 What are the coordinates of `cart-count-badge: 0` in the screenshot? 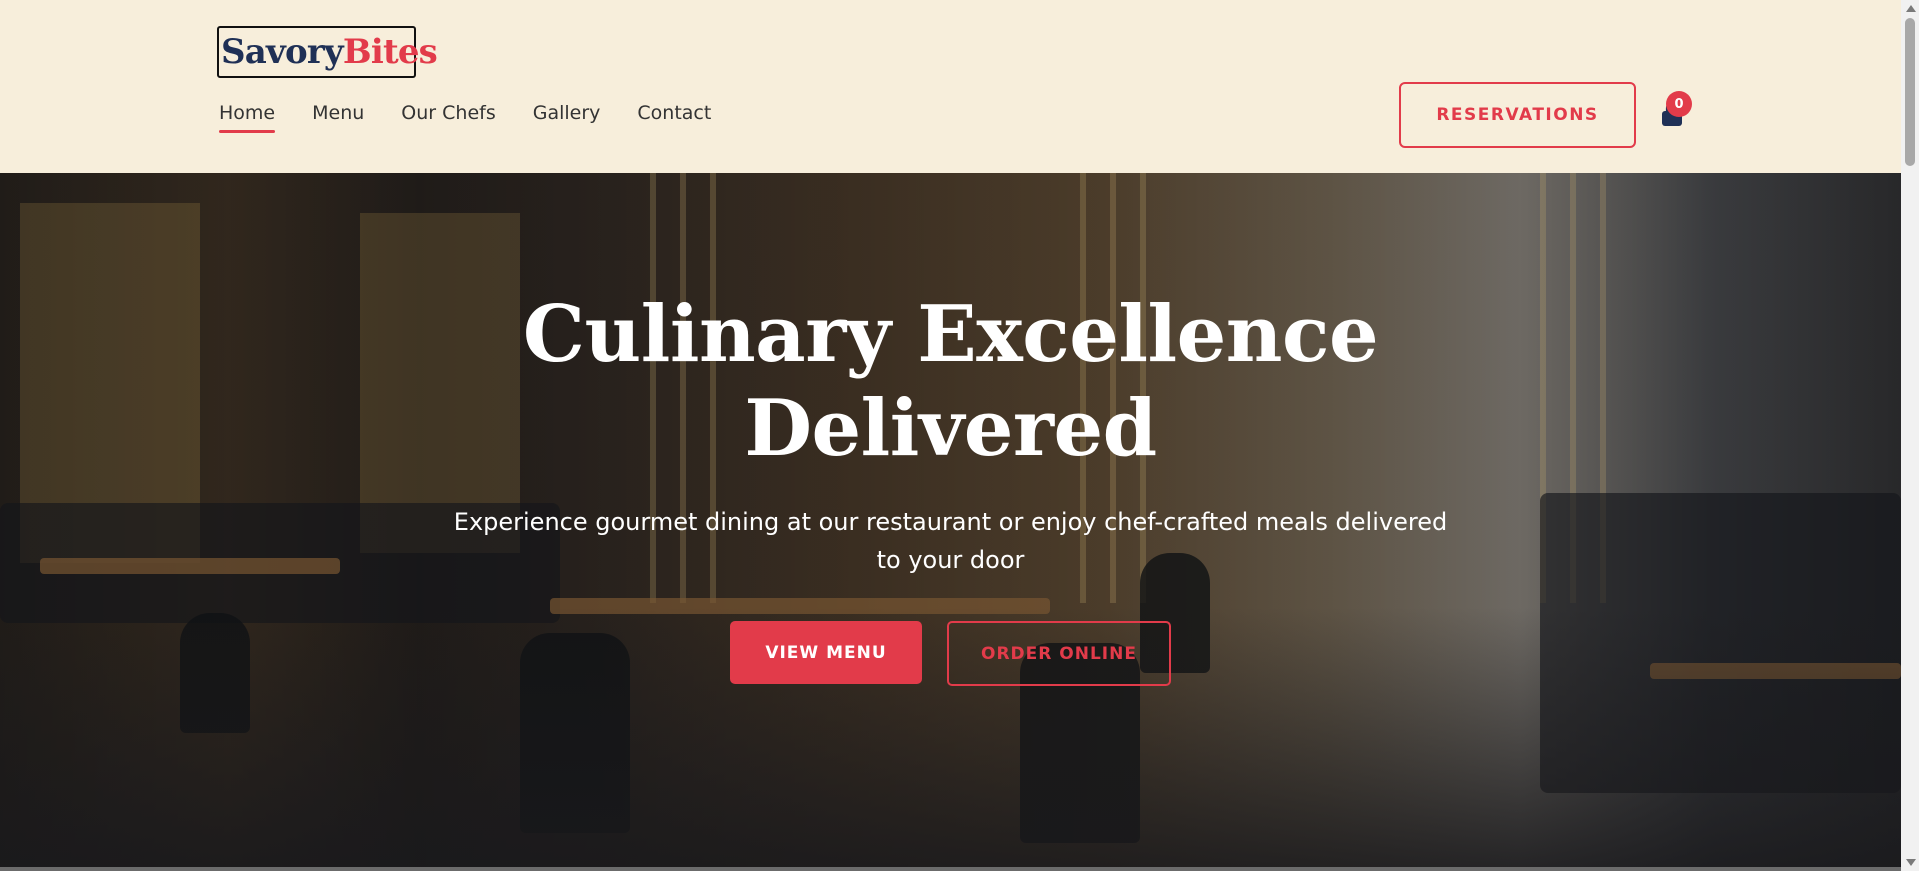 It's located at (1679, 104).